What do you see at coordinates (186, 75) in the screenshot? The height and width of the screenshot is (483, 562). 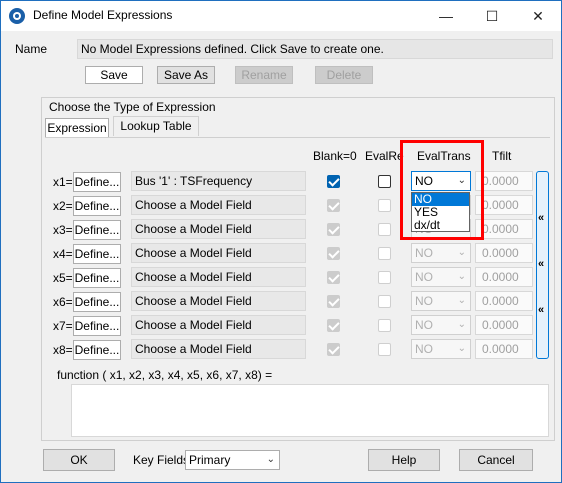 I see `save-as-button: Save As` at bounding box center [186, 75].